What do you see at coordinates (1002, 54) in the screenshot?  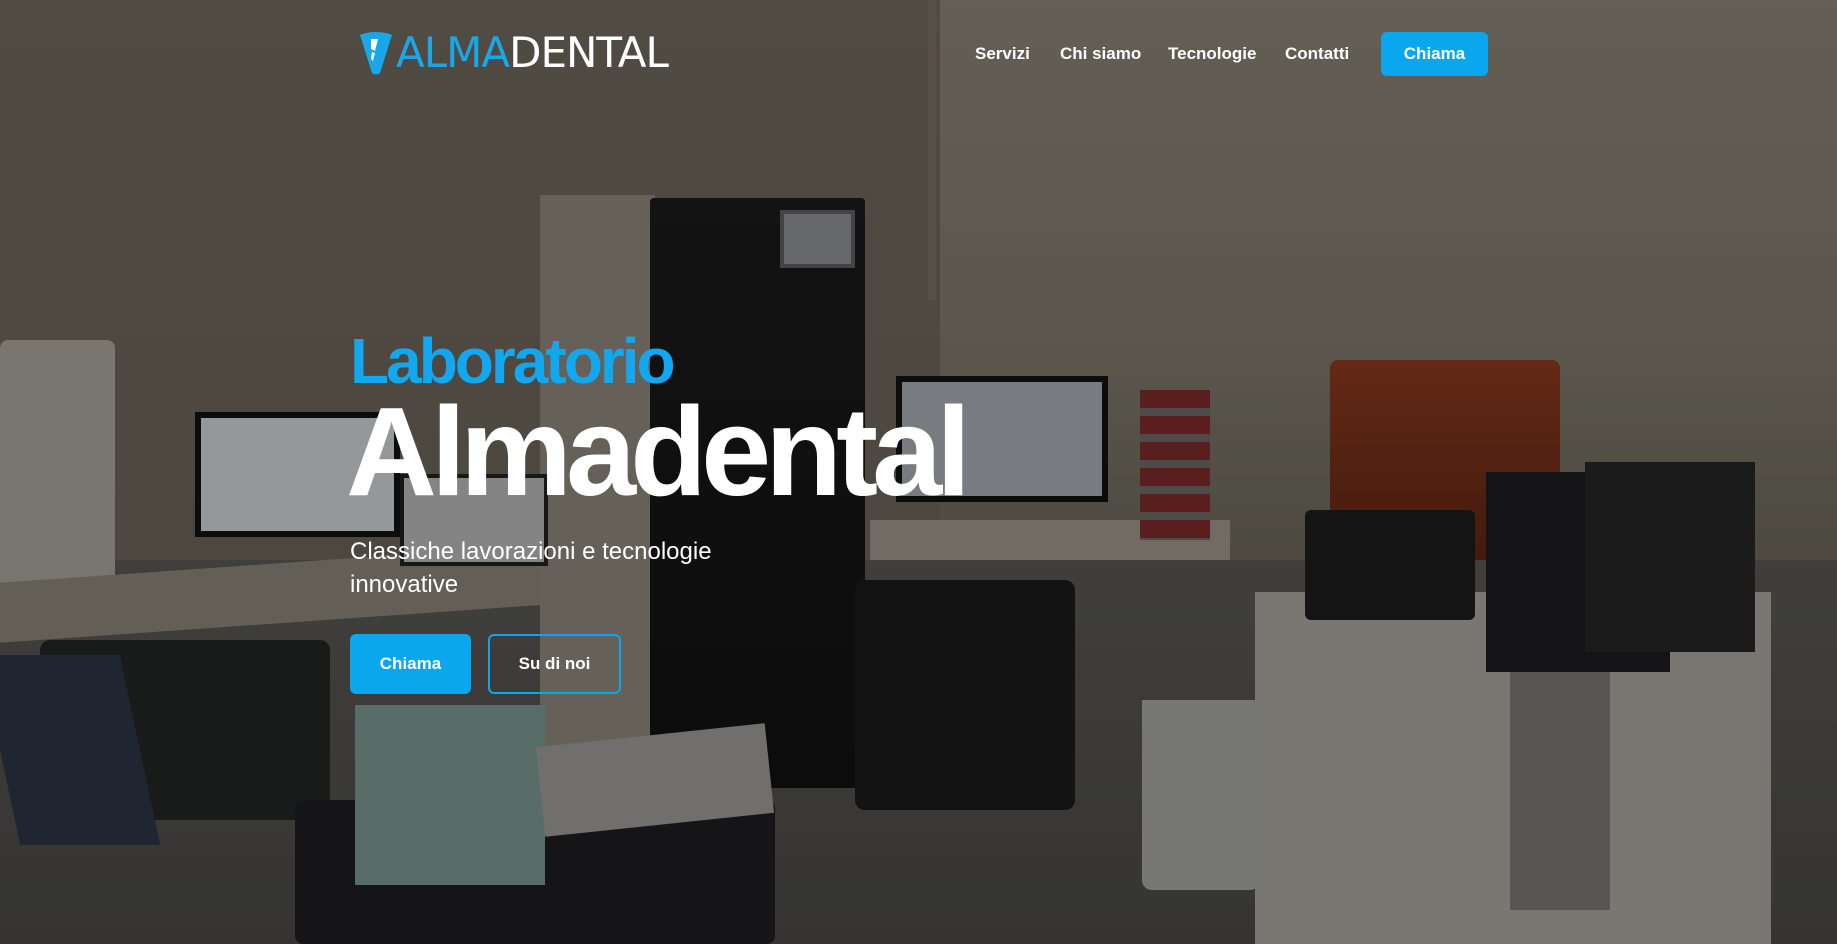 I see `nav-link-servizi: Servizi` at bounding box center [1002, 54].